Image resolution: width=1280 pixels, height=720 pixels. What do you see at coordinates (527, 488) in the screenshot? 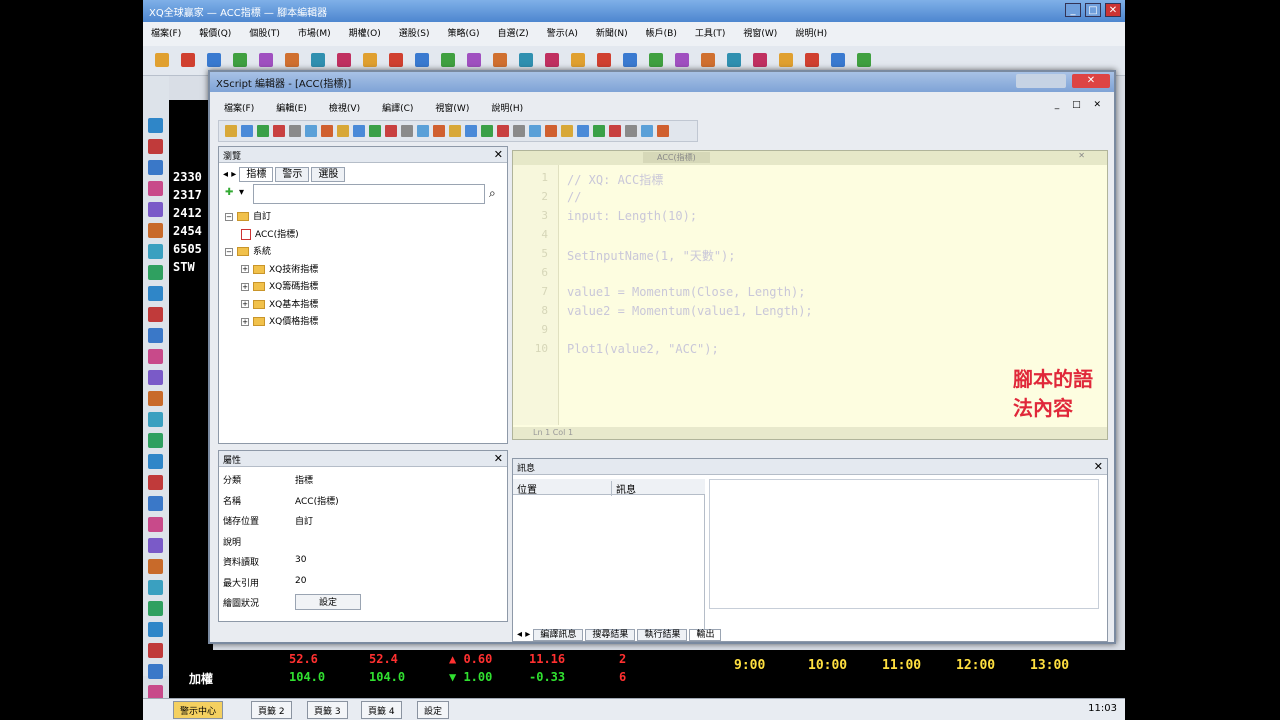
I see `col-position: 位置` at bounding box center [527, 488].